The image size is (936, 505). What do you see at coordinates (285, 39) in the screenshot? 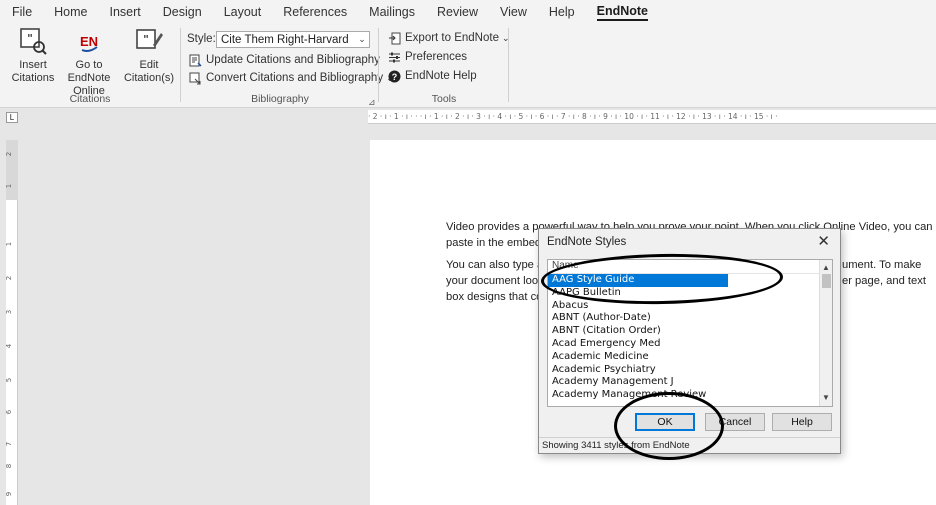
I see `style-select-value: Cite Them Right-Harvard` at bounding box center [285, 39].